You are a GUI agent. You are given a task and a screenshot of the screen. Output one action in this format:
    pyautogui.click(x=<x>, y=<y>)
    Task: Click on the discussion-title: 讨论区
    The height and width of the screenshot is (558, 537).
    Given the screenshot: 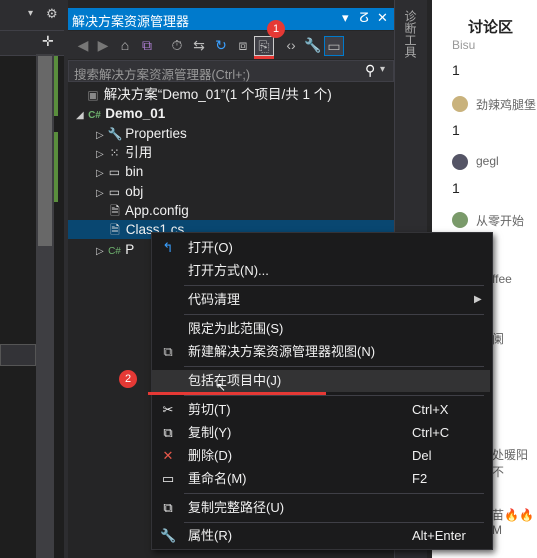 What is the action you would take?
    pyautogui.click(x=491, y=27)
    